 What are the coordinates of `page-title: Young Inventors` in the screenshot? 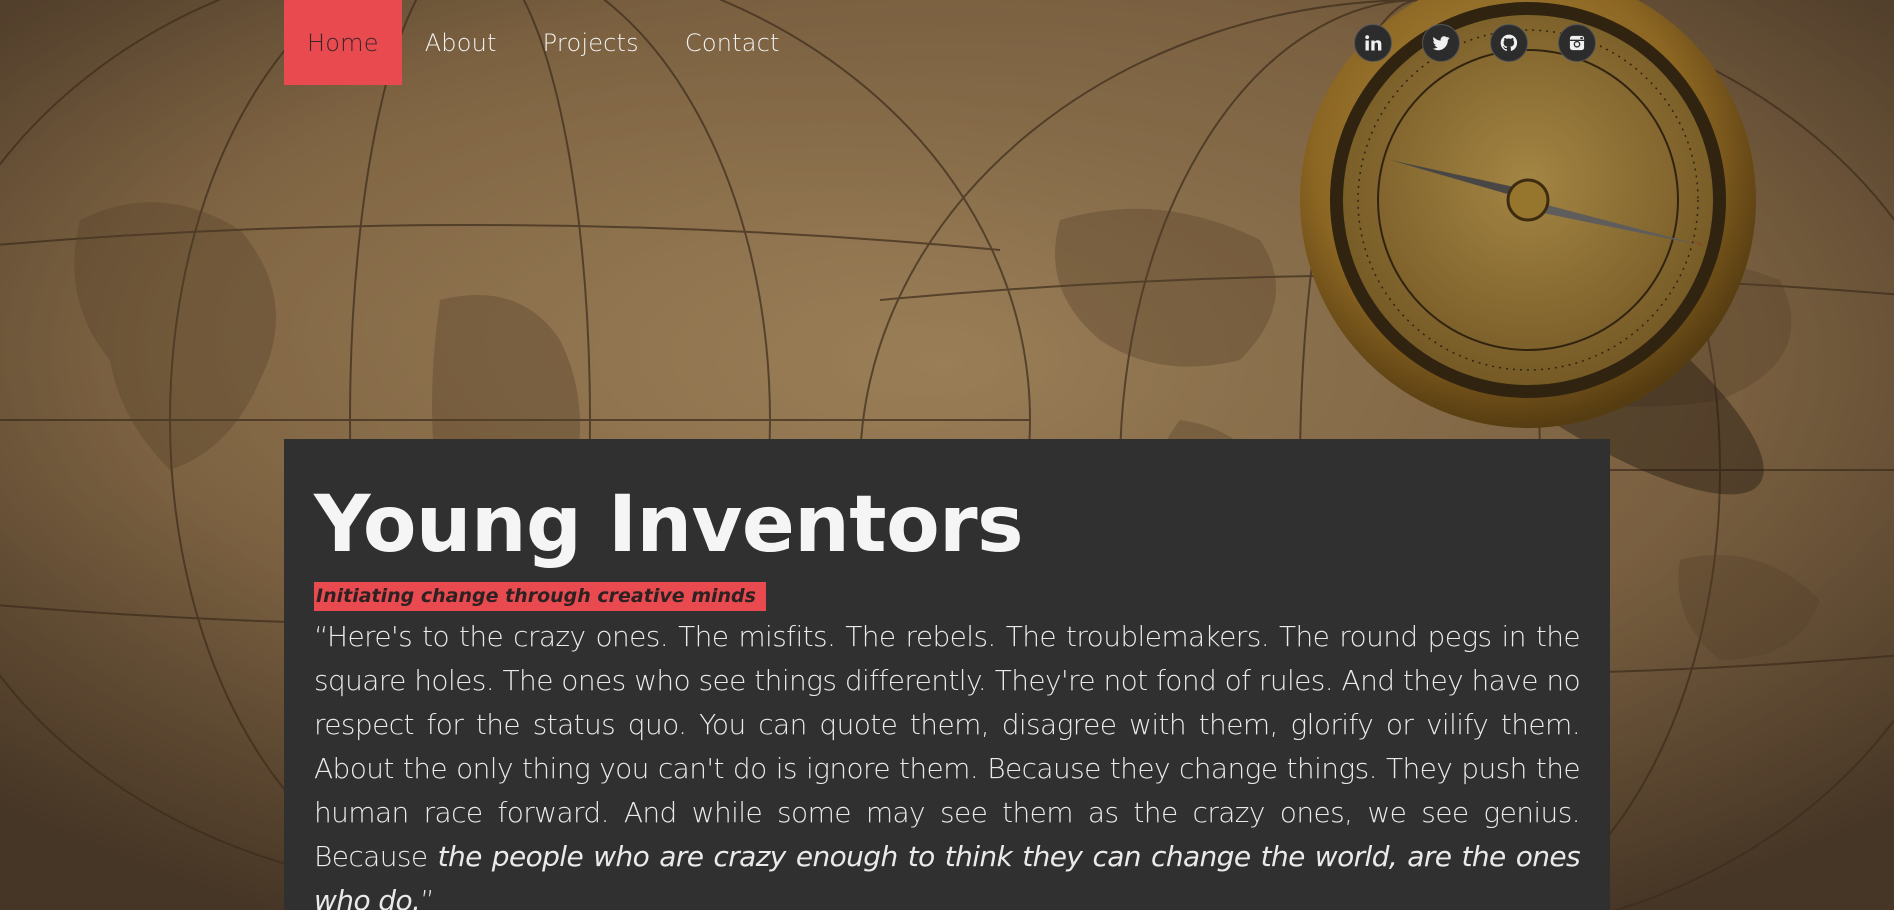 It's located at (669, 525).